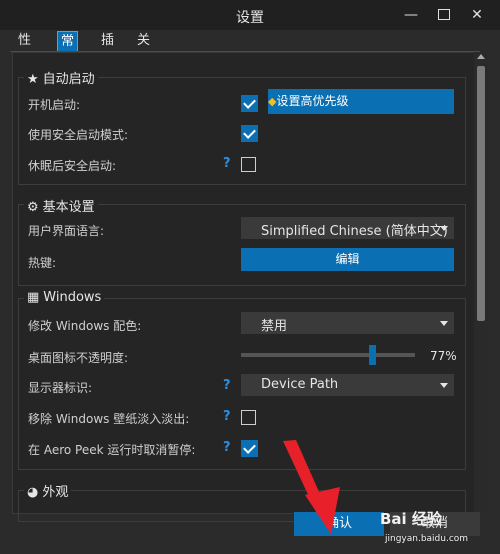  What do you see at coordinates (427, 539) in the screenshot?
I see `watermark-url: jingyan.baidu.com` at bounding box center [427, 539].